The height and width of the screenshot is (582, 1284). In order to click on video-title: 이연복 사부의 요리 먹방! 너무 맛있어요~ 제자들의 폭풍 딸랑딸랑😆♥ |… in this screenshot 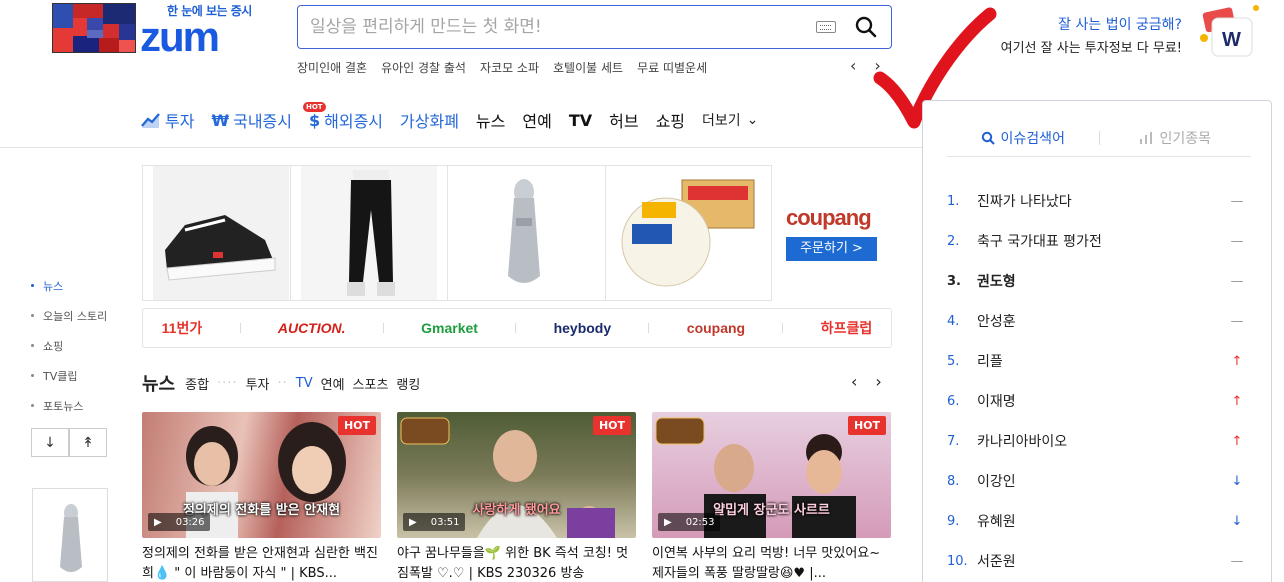, I will do `click(771, 563)`.